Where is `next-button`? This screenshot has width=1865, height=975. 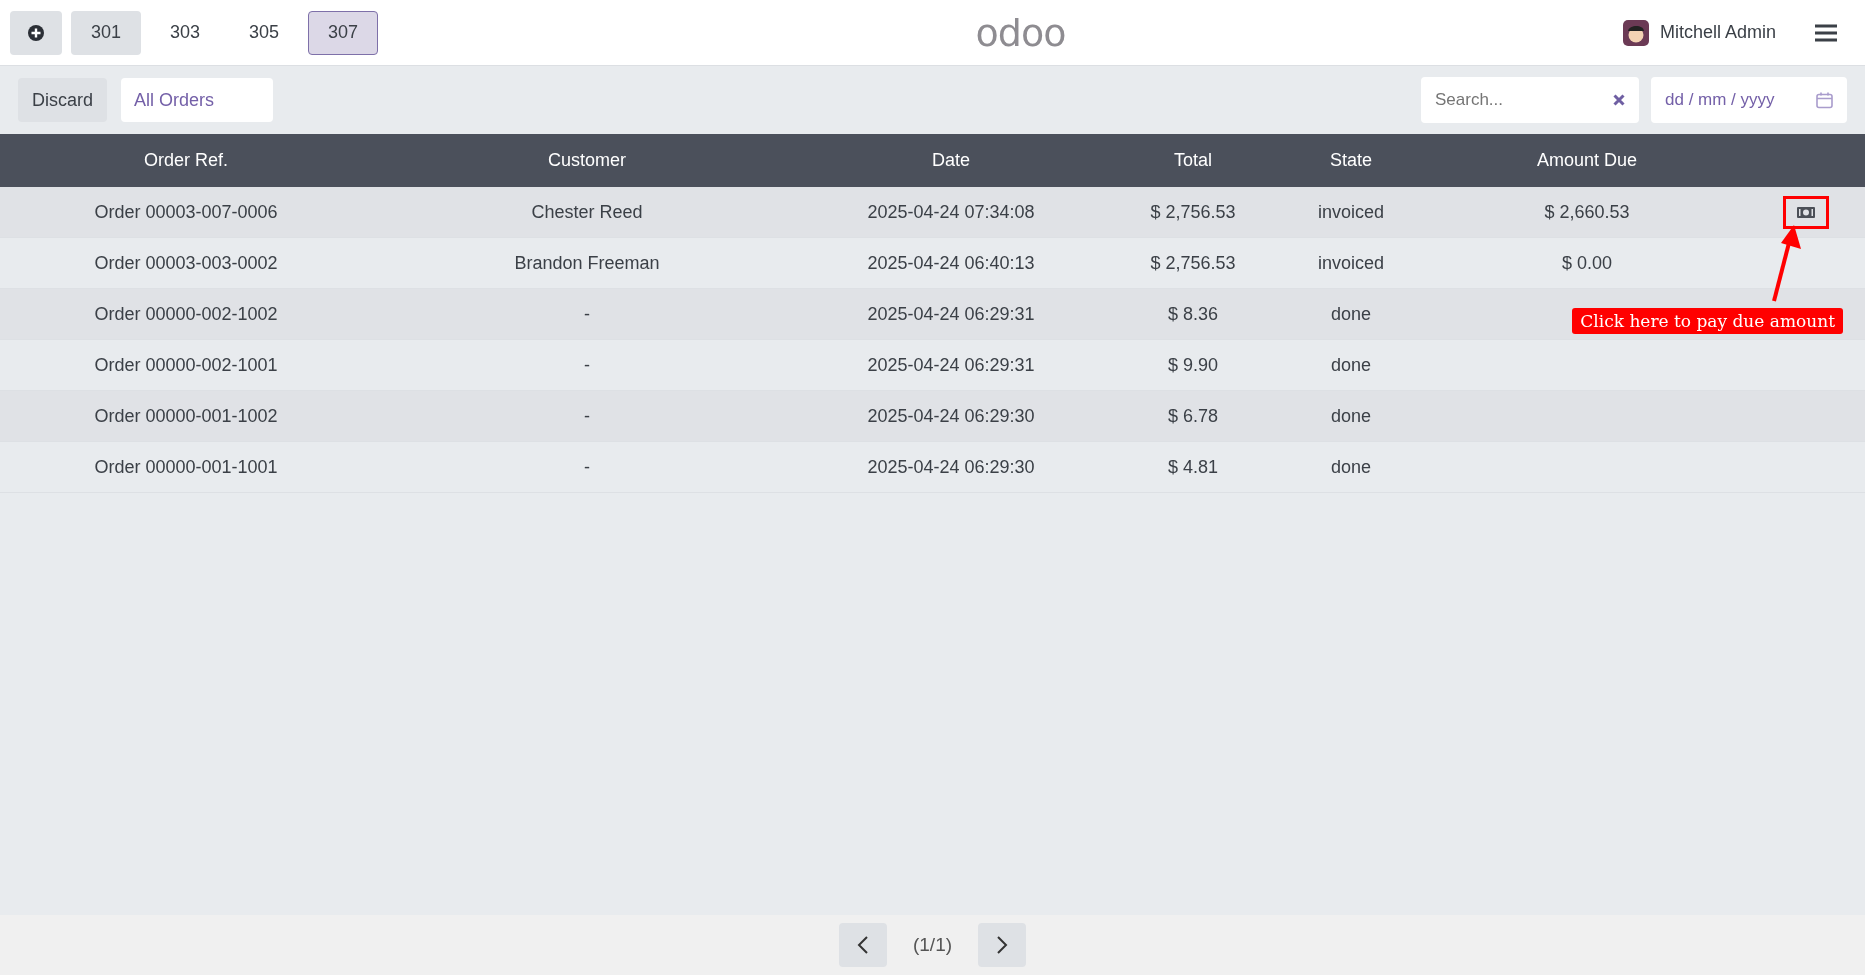
next-button is located at coordinates (1002, 945).